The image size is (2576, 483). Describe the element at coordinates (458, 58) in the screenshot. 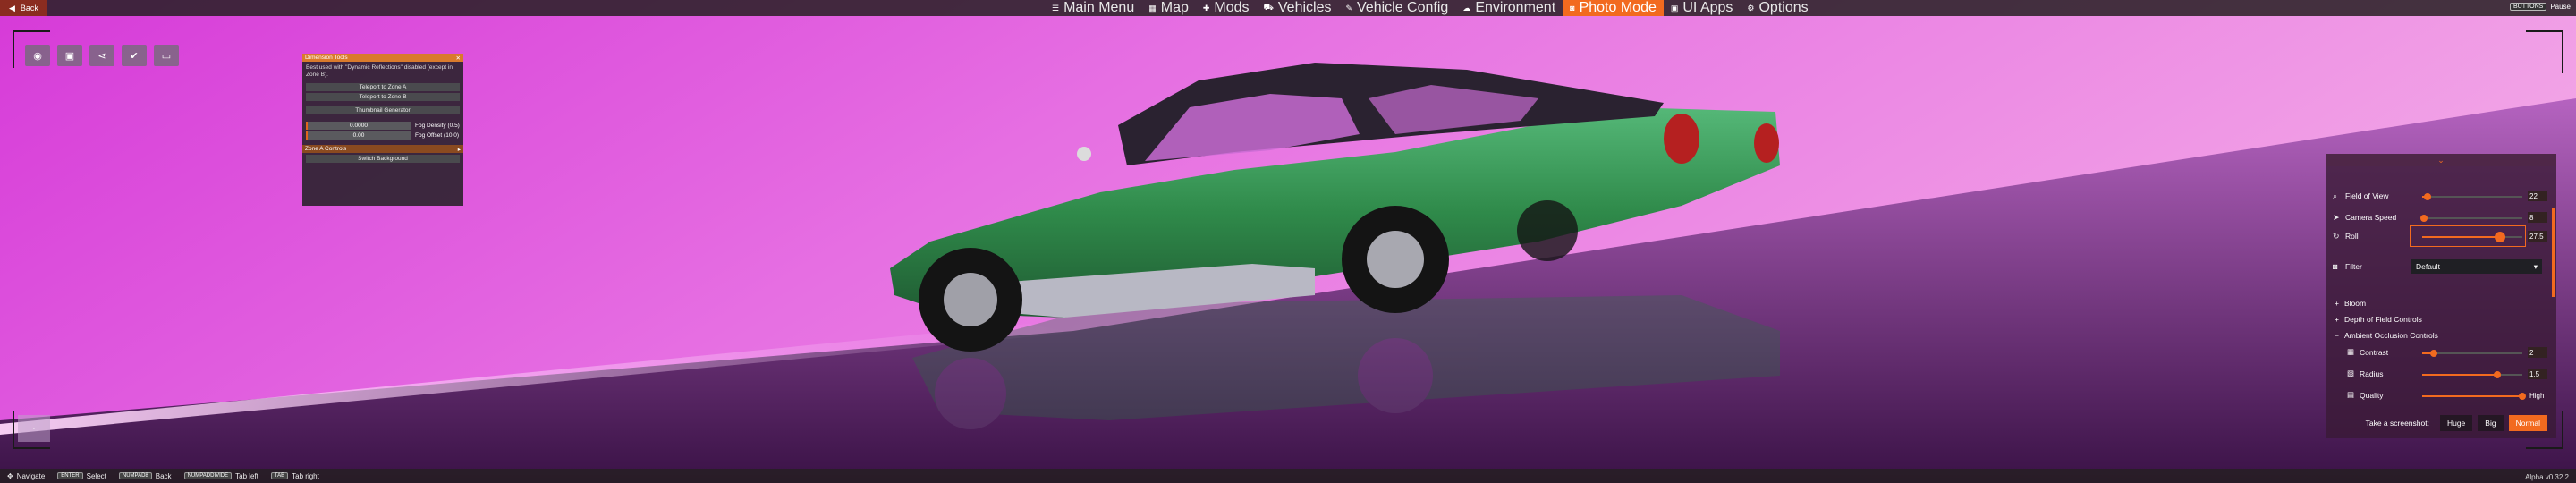

I see `close-icon: ✕` at that location.